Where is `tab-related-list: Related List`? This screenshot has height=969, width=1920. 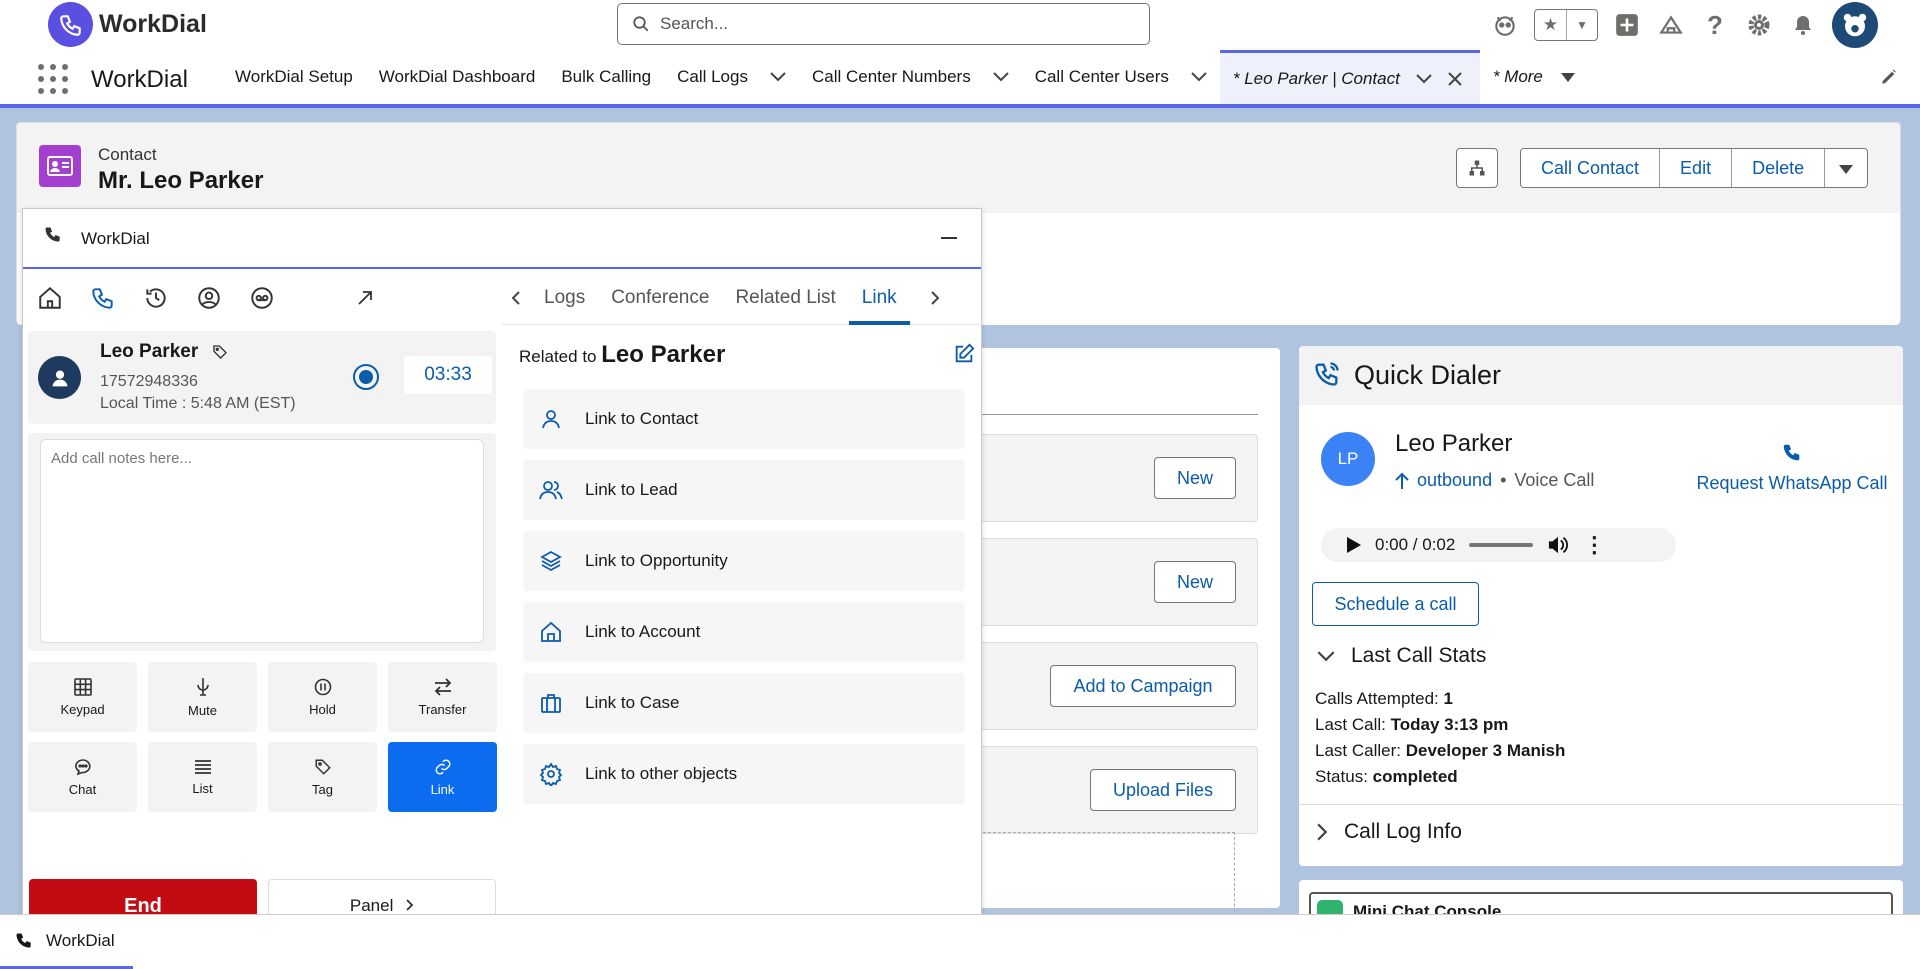 tab-related-list: Related List is located at coordinates (785, 298).